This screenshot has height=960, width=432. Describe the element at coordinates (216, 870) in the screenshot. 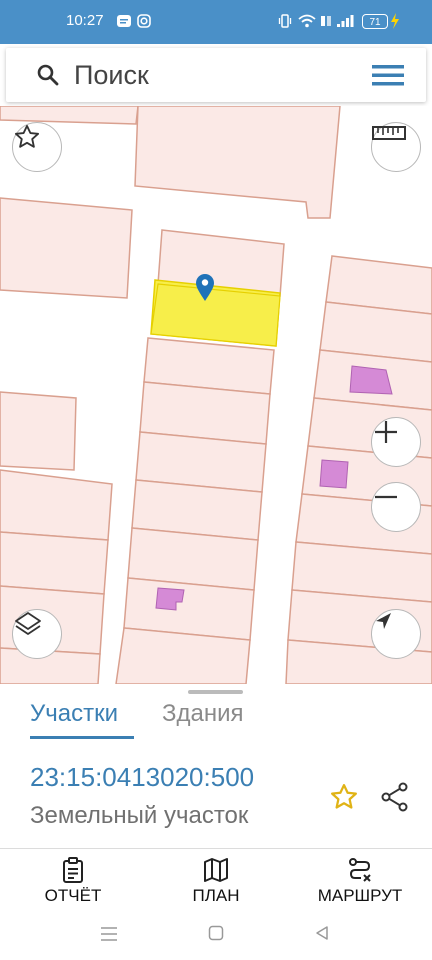

I see `map-icon` at that location.